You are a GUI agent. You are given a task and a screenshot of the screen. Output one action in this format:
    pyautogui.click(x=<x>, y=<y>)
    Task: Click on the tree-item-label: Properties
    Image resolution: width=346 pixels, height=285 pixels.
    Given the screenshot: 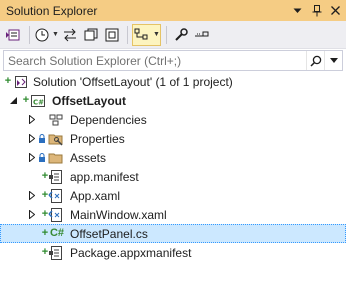 What is the action you would take?
    pyautogui.click(x=97, y=138)
    